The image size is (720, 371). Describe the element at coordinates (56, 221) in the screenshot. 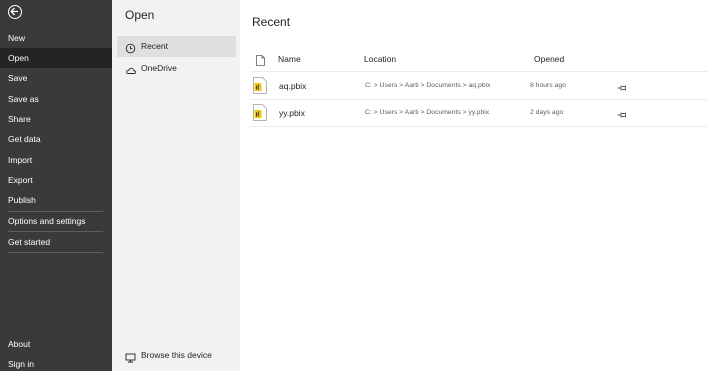

I see `nav-item-options-and-settings: Options and settings` at that location.